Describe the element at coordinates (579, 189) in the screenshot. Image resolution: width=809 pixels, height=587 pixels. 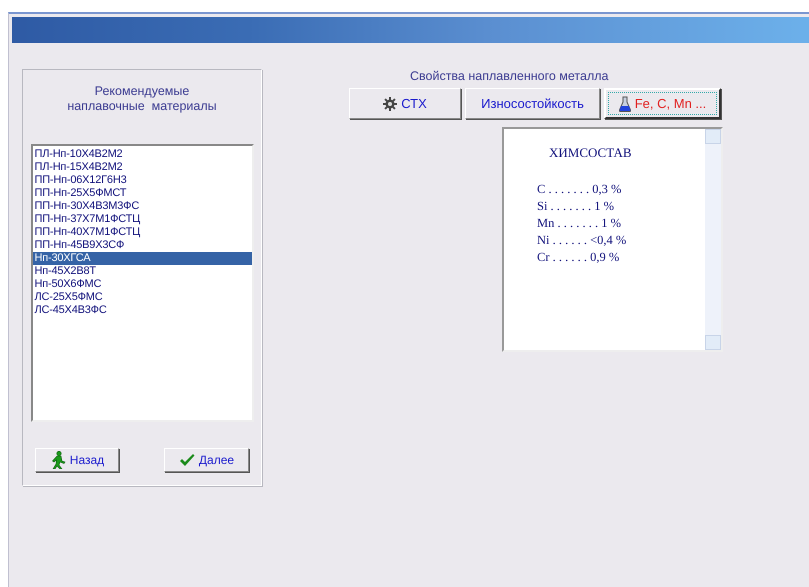
I see `composition-line: C . . . . . . . 0,3 %` at that location.